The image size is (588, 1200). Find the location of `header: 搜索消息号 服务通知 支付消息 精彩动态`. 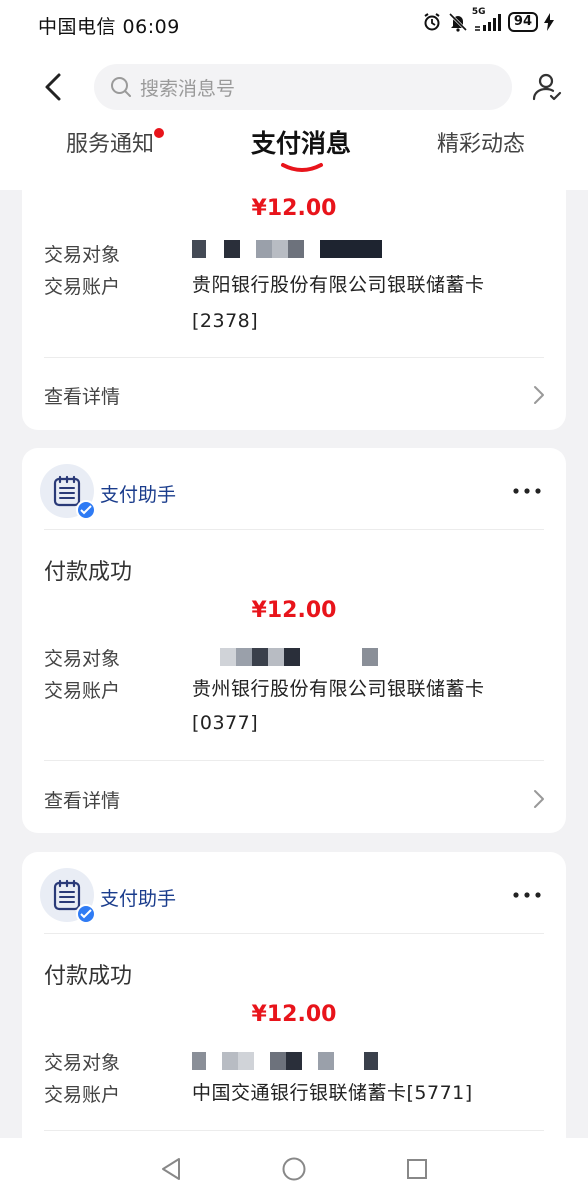

header: 搜索消息号 服务通知 支付消息 精彩动态 is located at coordinates (294, 120).